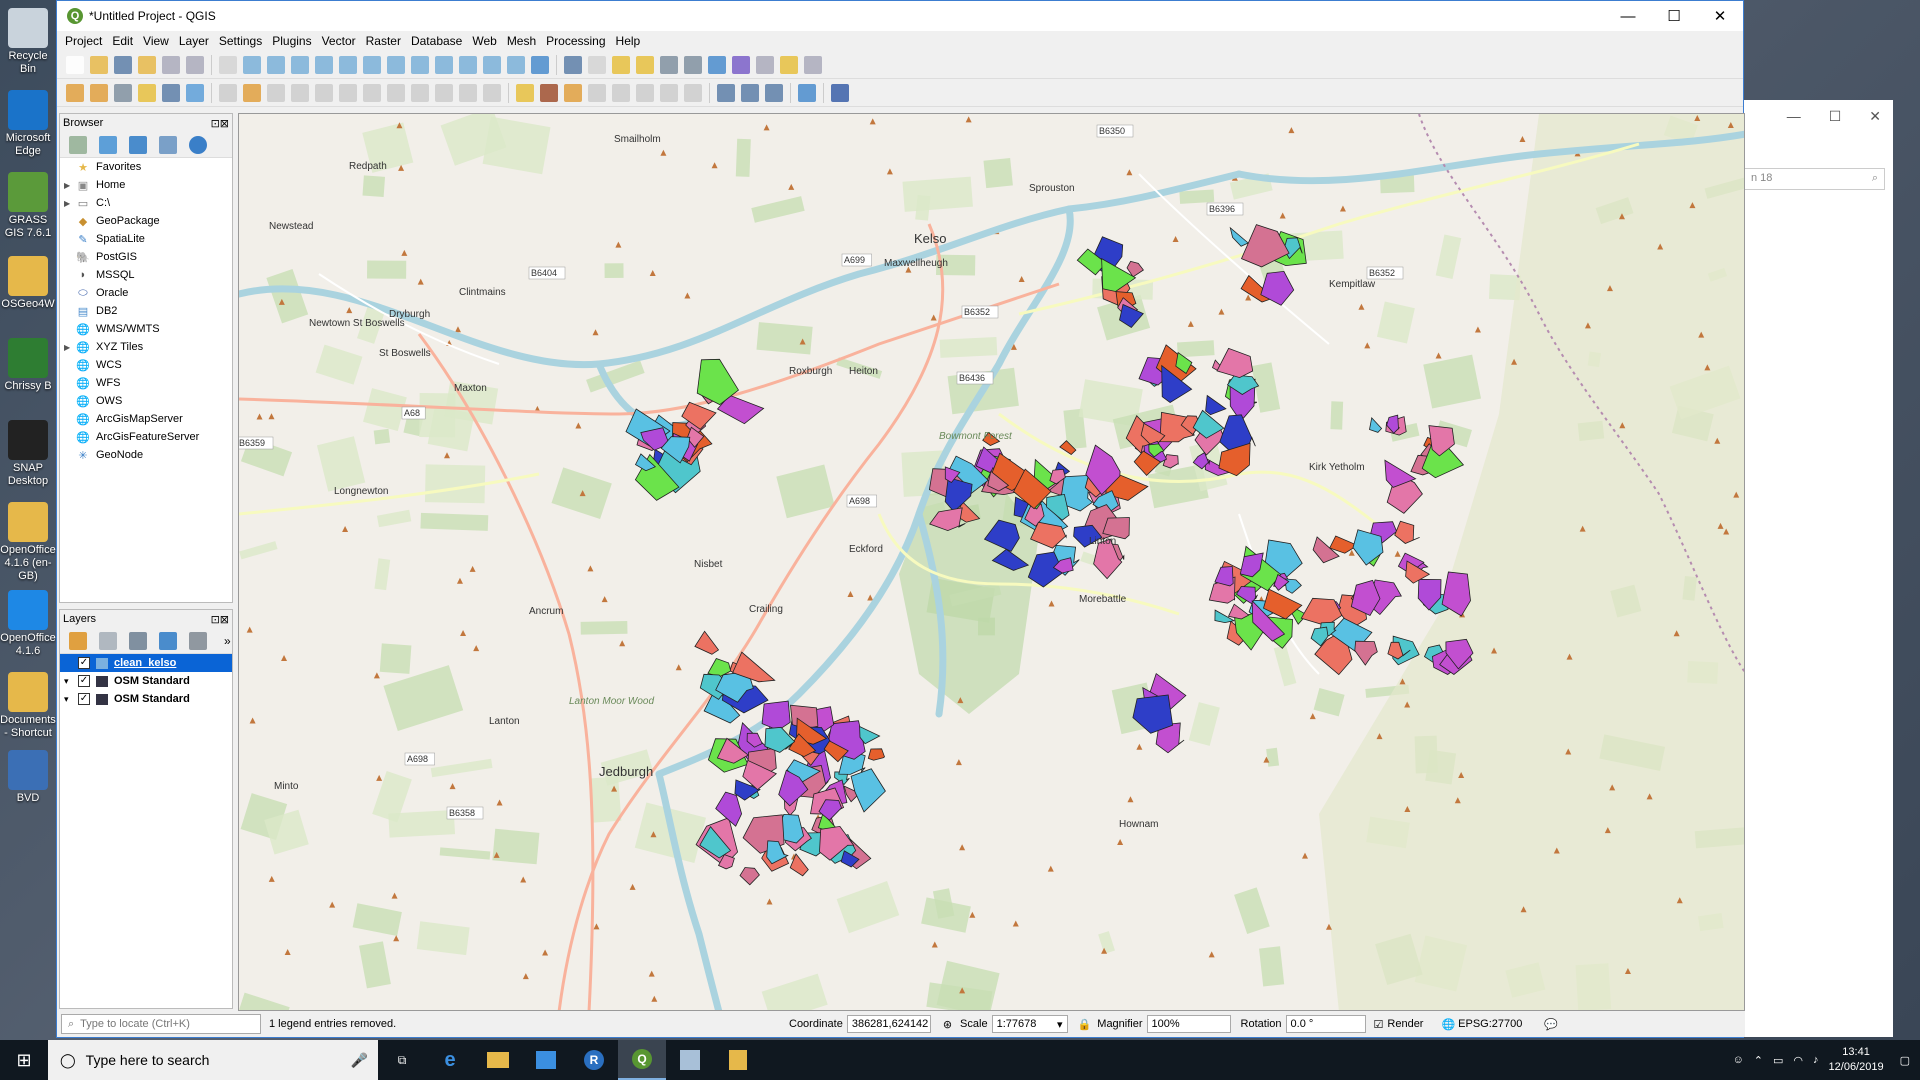 This screenshot has width=1920, height=1080. I want to click on wifi-icon: ◠, so click(1798, 1060).